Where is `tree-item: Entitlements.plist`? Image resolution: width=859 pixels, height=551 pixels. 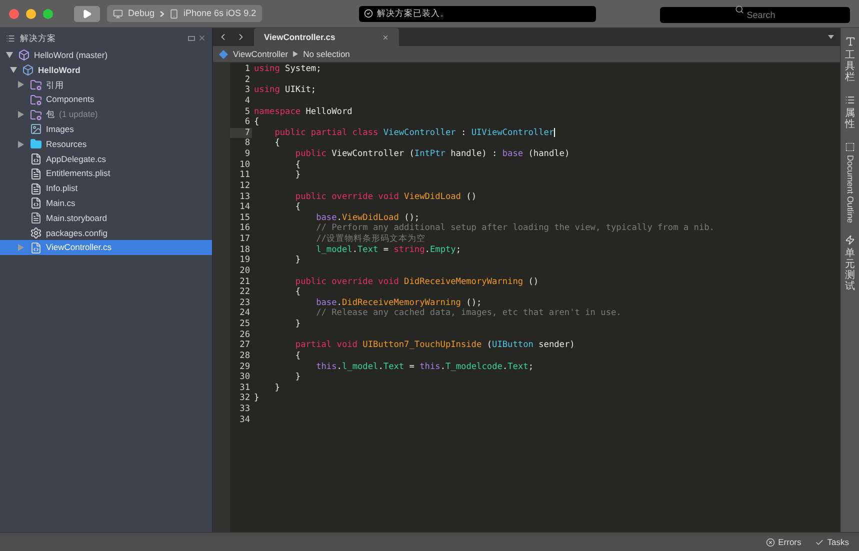
tree-item: Entitlements.plist is located at coordinates (106, 174).